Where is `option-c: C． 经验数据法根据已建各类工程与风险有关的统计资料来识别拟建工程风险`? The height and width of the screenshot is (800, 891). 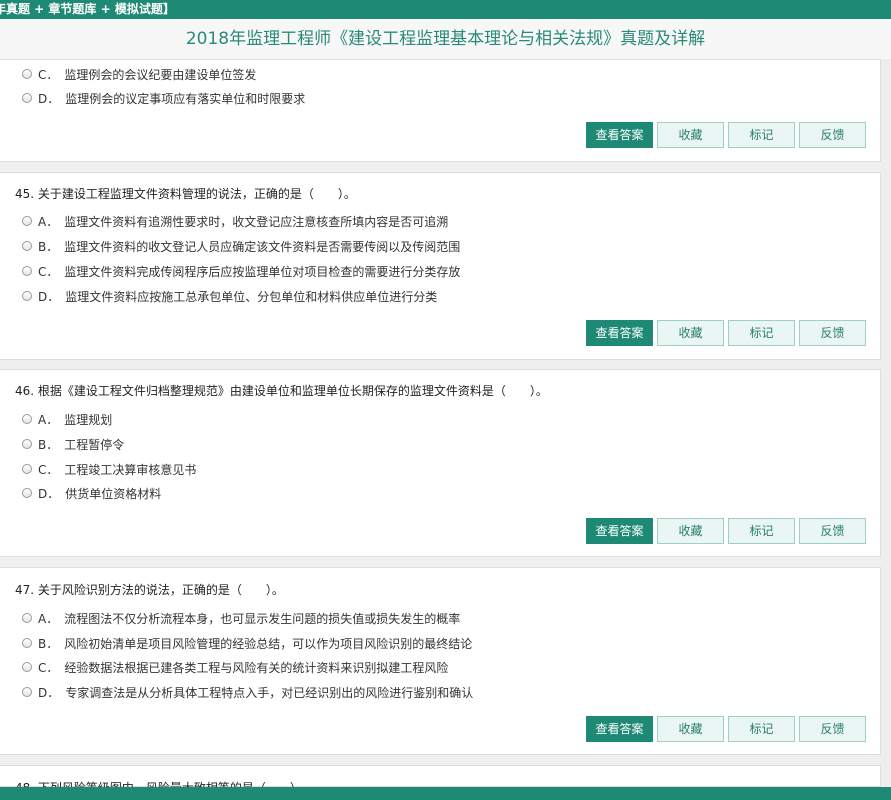
option-c: C． 经验数据法根据已建各类工程与风险有关的统计资料来识别拟建工程风险 is located at coordinates (235, 667).